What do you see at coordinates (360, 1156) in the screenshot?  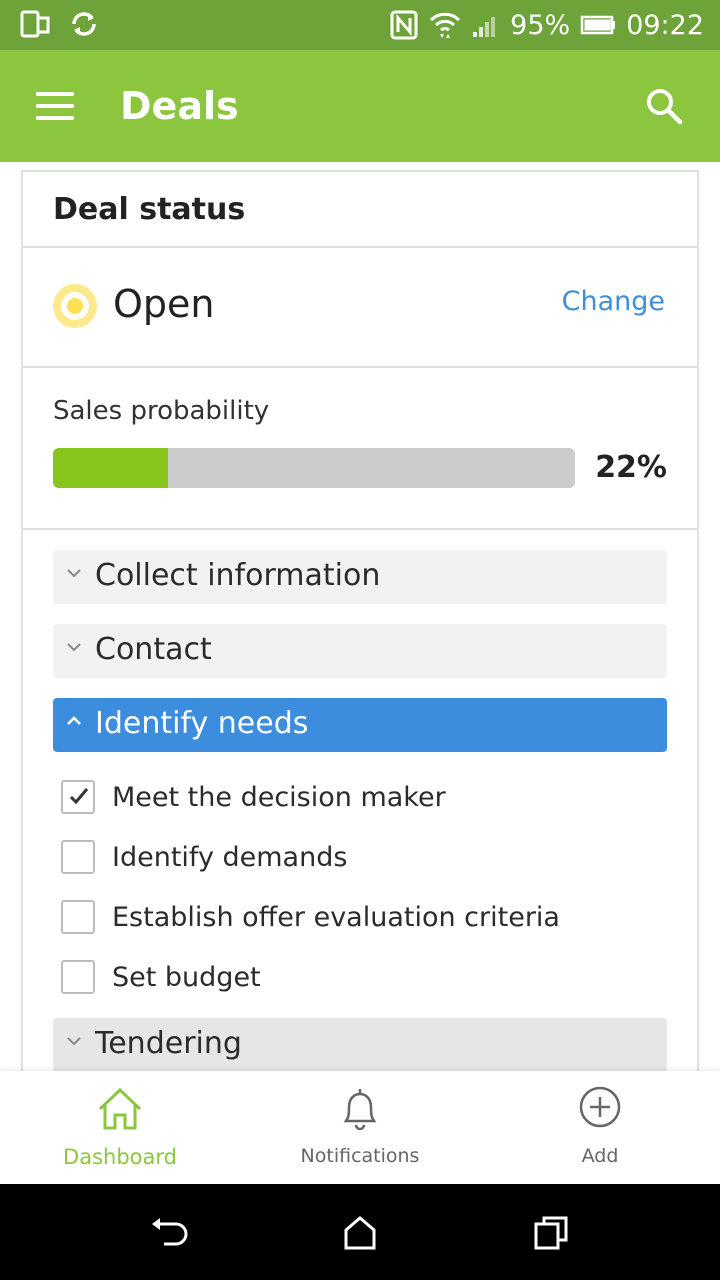 I see `nav-label: Notifications` at bounding box center [360, 1156].